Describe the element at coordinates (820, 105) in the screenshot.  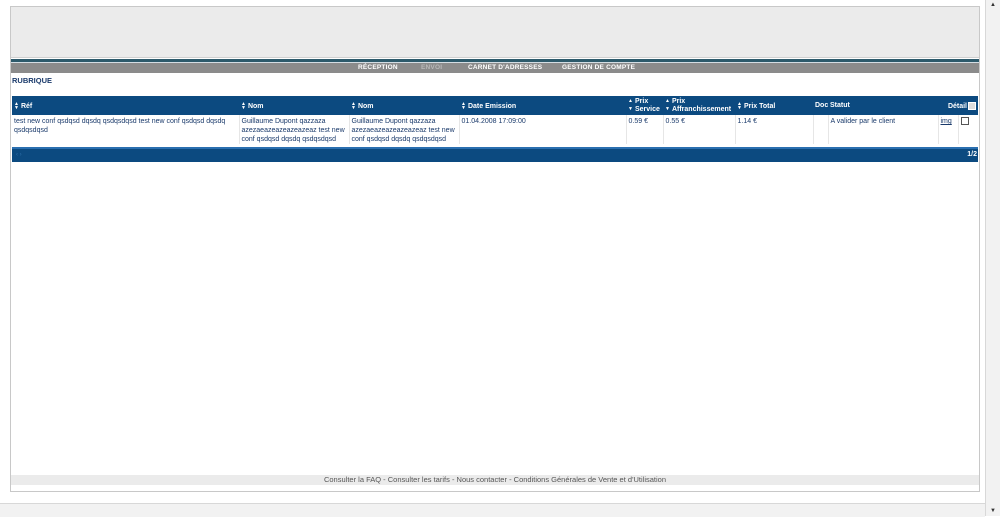
I see `col-header-doc: Doc` at that location.